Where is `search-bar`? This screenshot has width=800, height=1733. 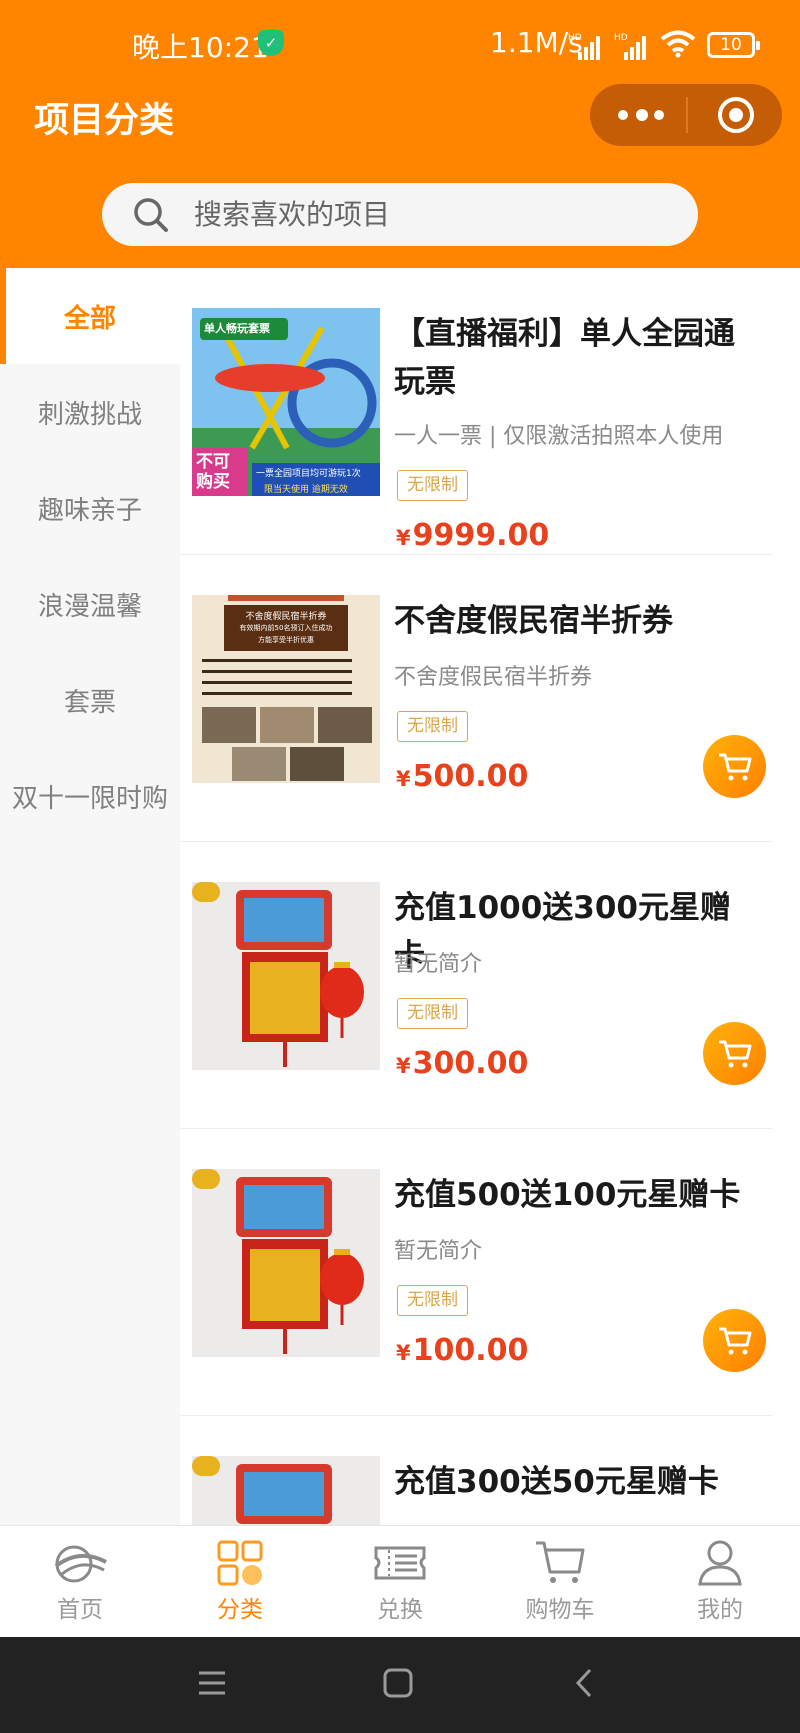
search-bar is located at coordinates (400, 214).